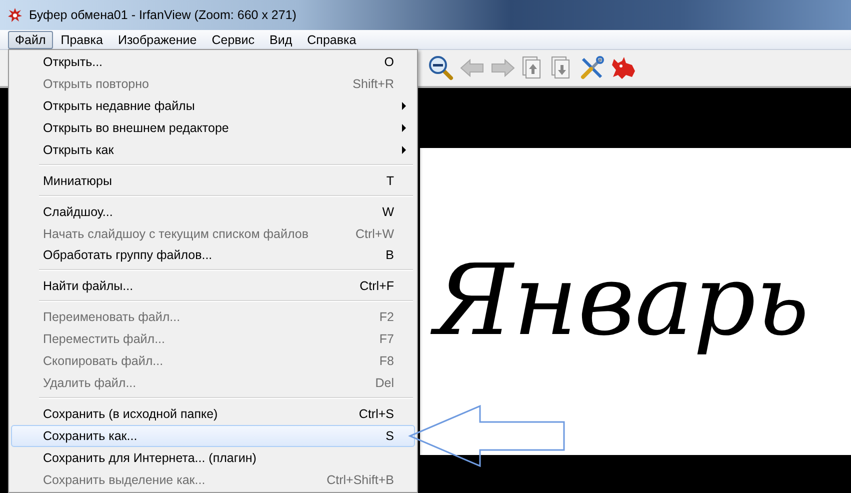 The height and width of the screenshot is (493, 851). I want to click on menu-item: Открыть как, so click(213, 149).